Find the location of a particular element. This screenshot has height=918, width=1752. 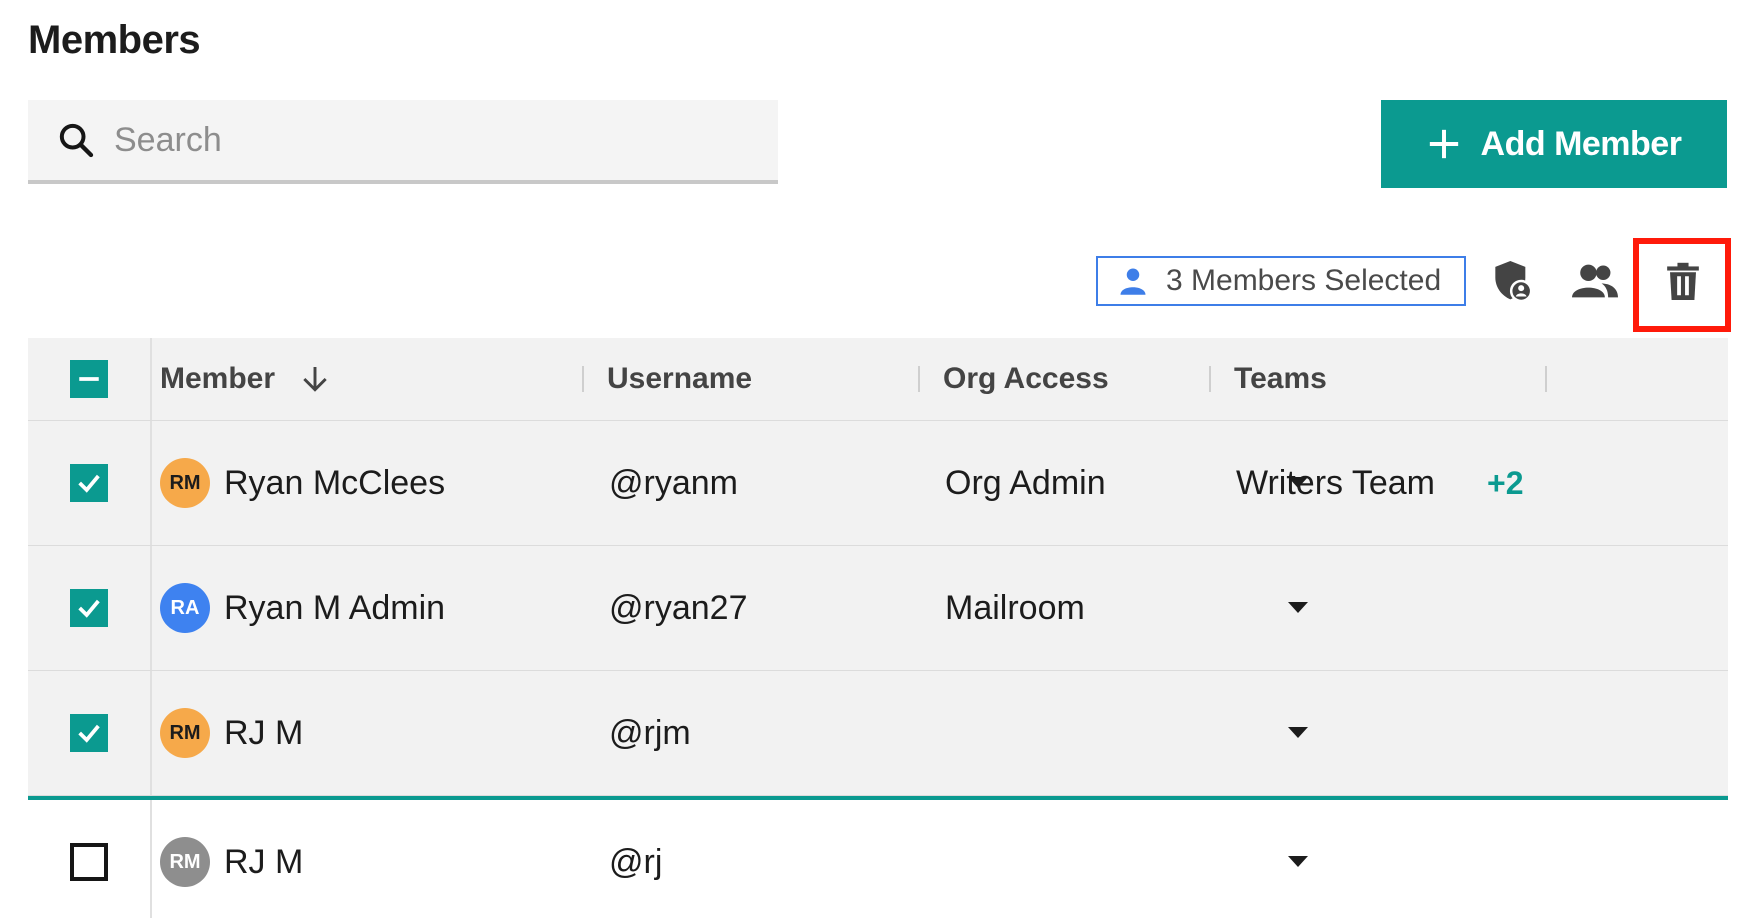

search-bar is located at coordinates (403, 142).